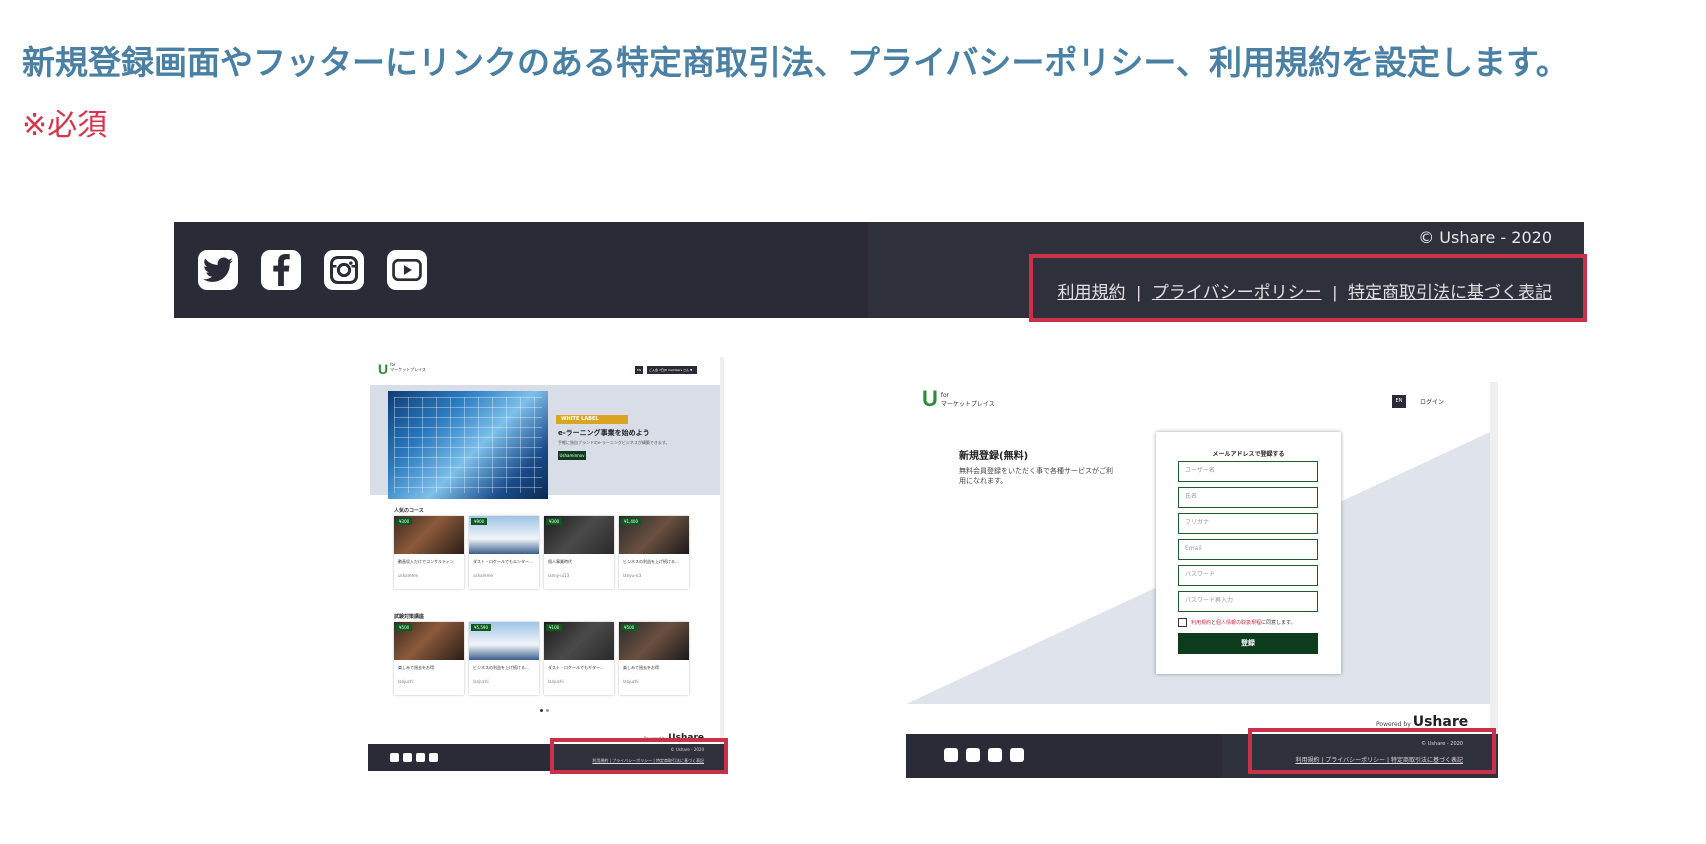  What do you see at coordinates (1485, 237) in the screenshot?
I see `footer-copyright: © Ushare - 2020` at bounding box center [1485, 237].